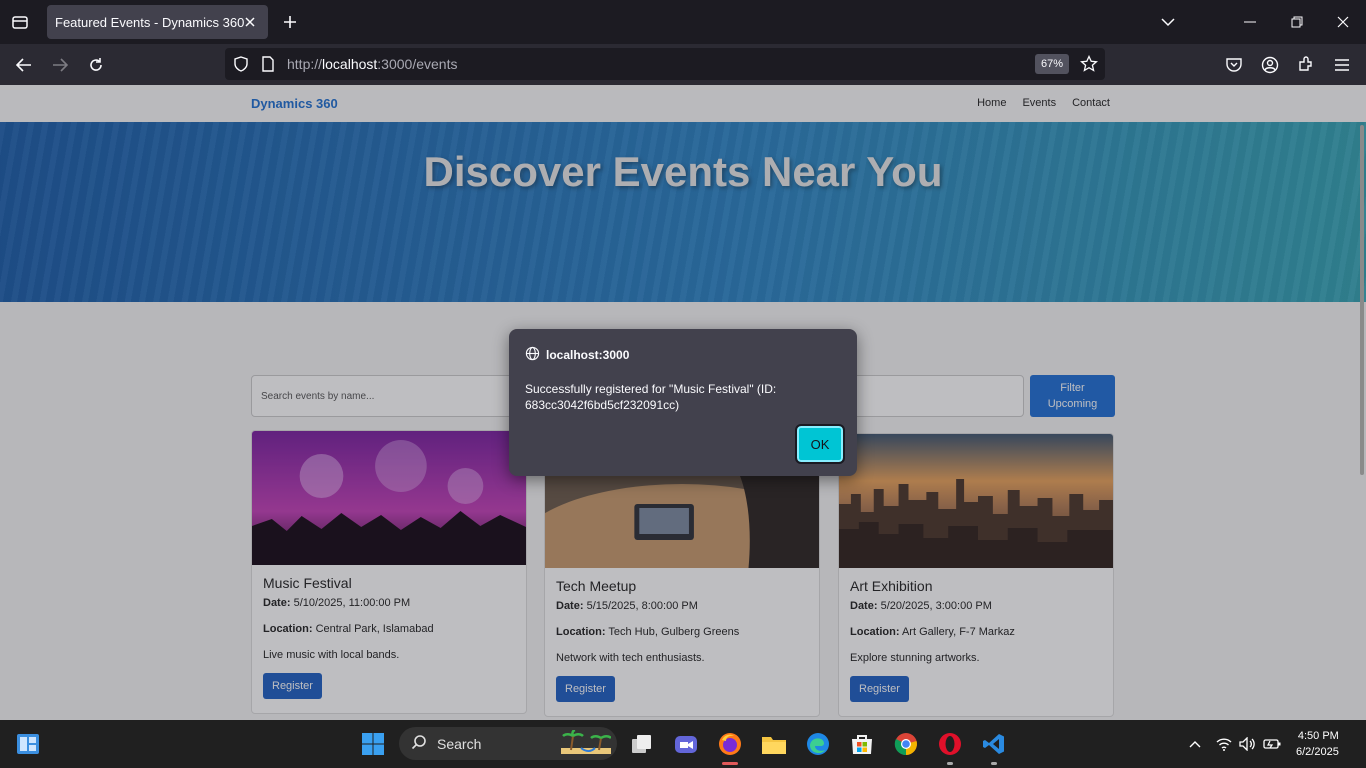  I want to click on pocket-icon, so click(1234, 65).